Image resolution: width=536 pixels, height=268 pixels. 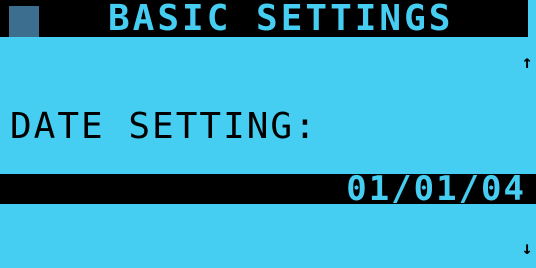 I want to click on date-setting-label: DATE SETTING:, so click(x=164, y=126).